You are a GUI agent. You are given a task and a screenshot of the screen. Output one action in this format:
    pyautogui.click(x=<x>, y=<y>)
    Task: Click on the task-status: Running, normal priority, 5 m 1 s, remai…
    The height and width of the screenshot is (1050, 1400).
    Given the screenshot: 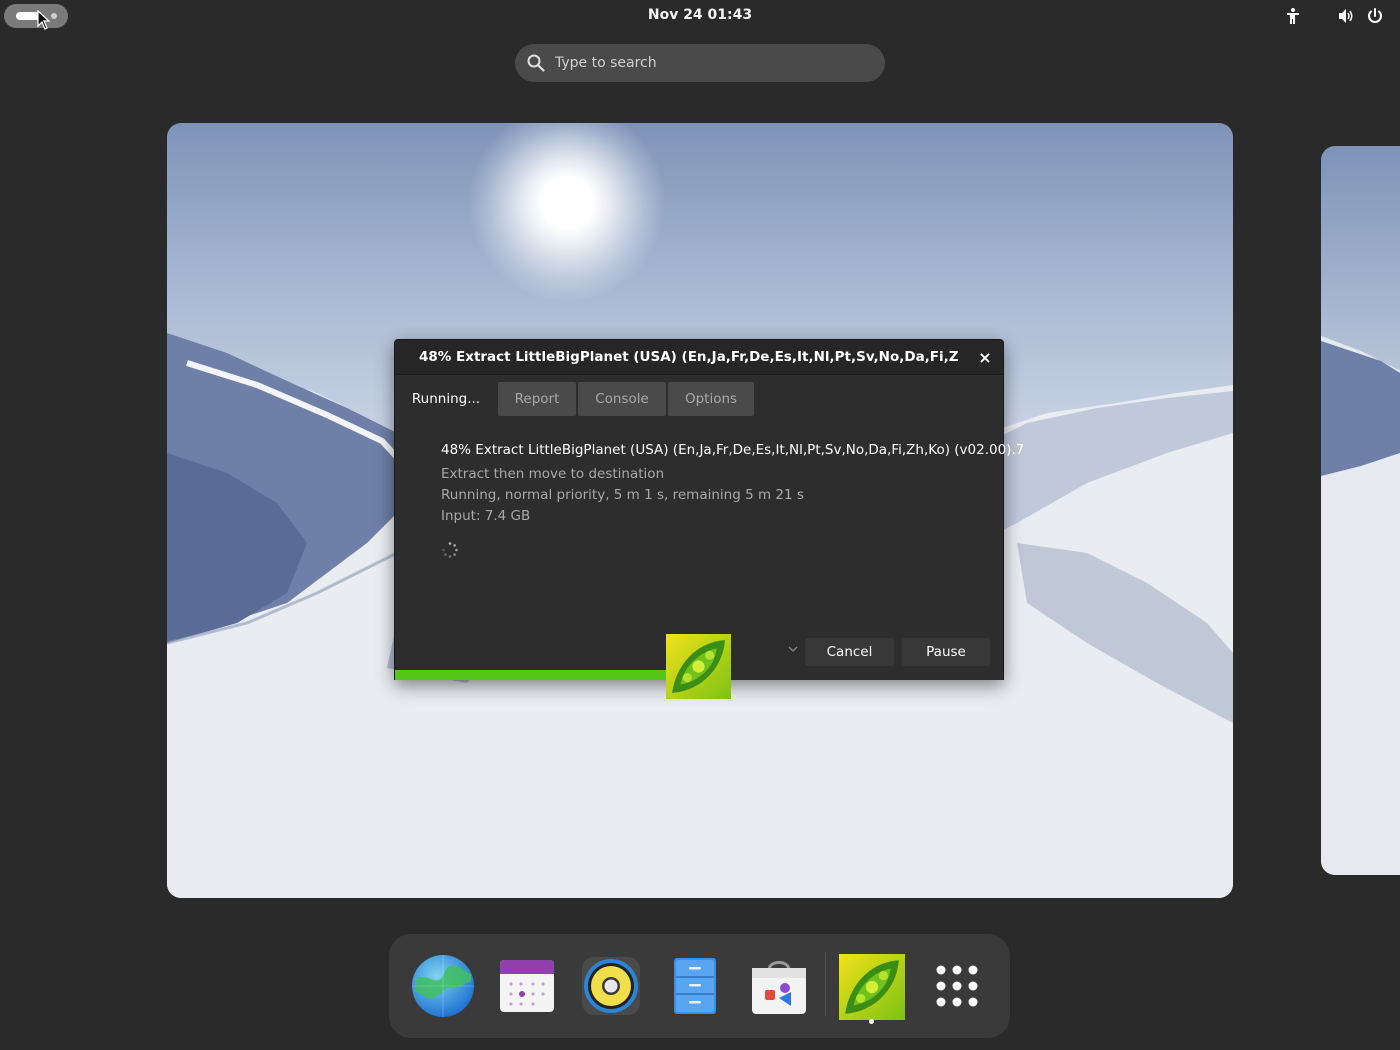 What is the action you would take?
    pyautogui.click(x=622, y=495)
    